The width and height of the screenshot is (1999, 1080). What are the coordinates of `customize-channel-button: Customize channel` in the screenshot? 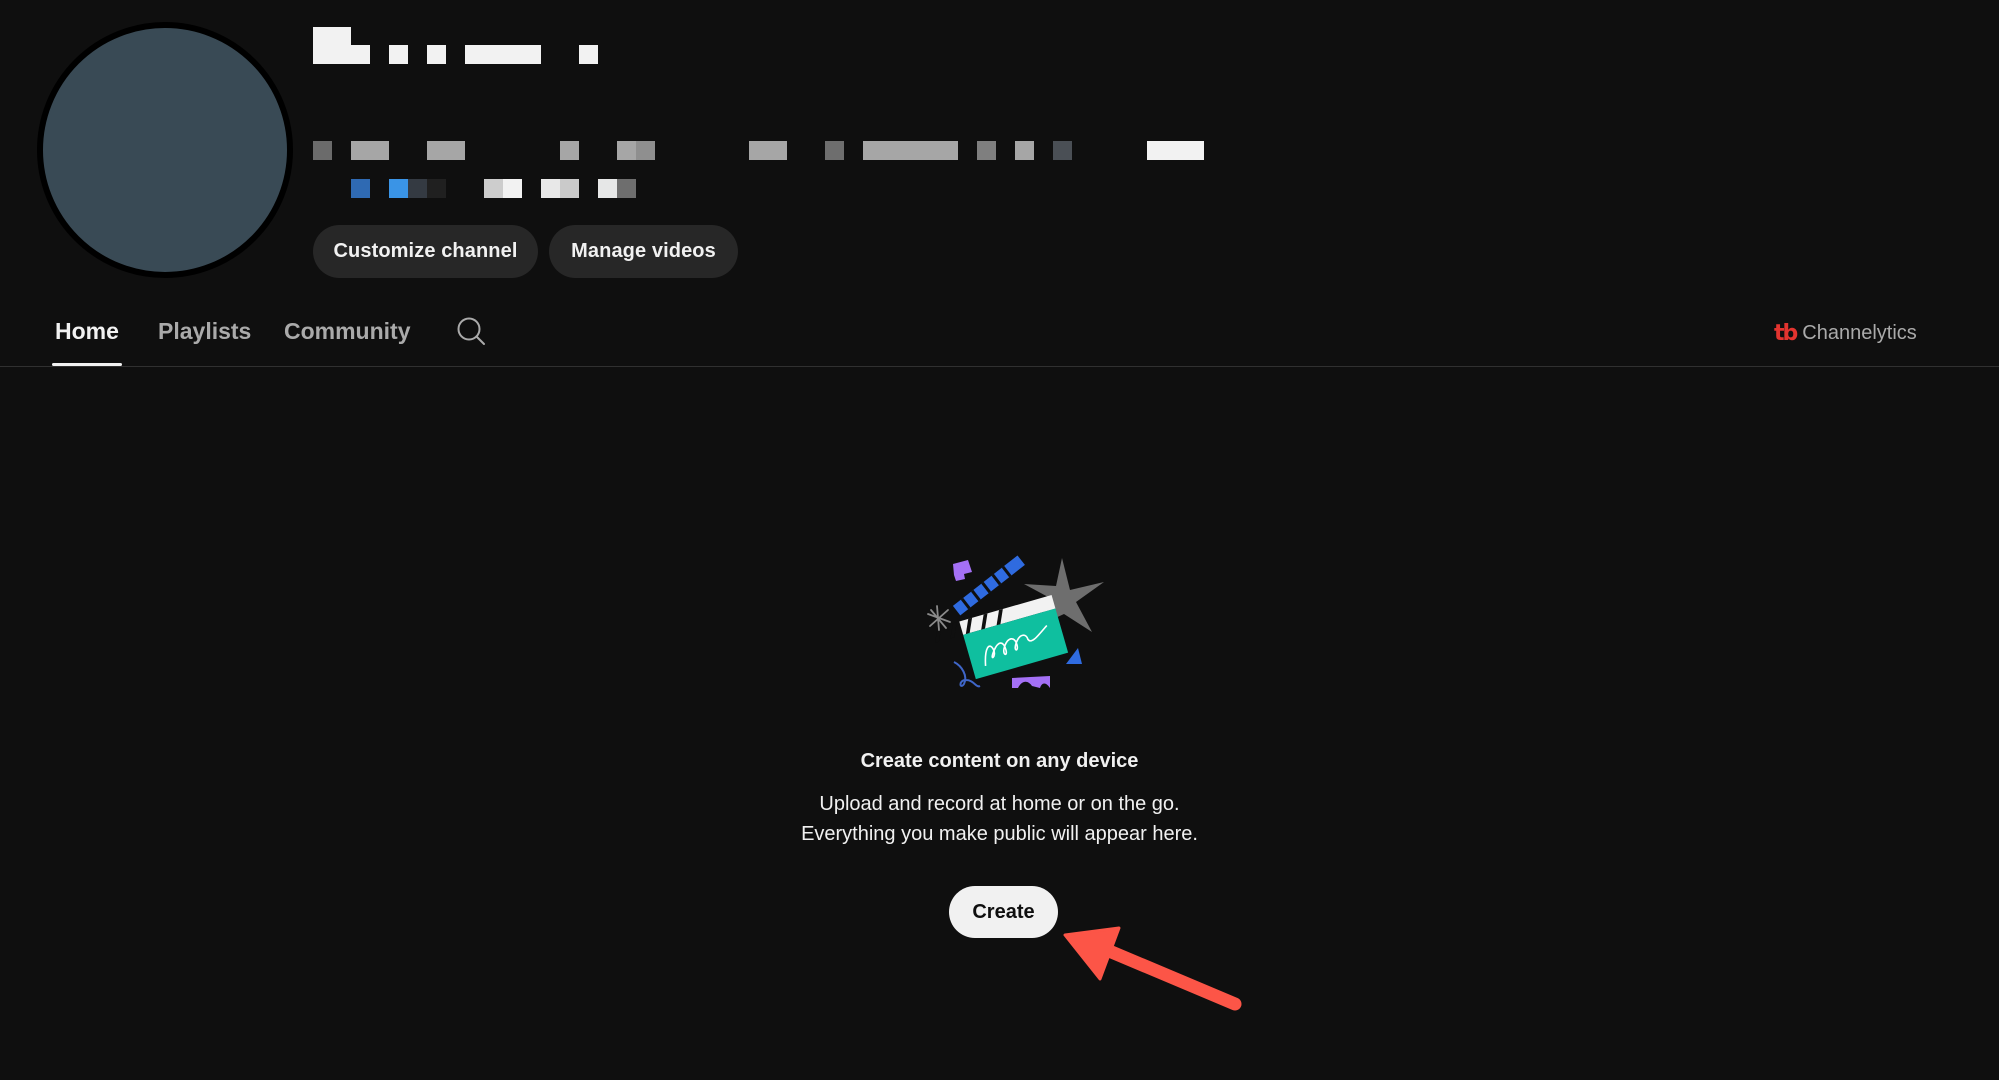 It's located at (425, 251).